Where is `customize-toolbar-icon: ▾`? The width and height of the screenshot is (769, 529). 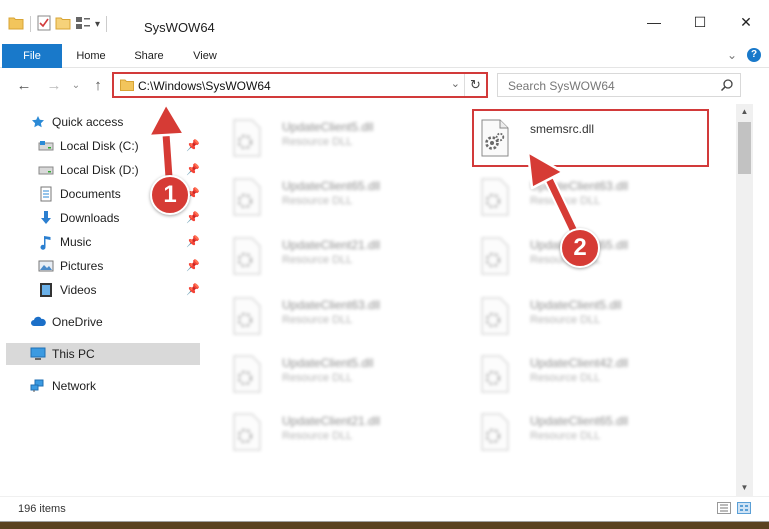
customize-toolbar-icon: ▾ is located at coordinates (97, 24).